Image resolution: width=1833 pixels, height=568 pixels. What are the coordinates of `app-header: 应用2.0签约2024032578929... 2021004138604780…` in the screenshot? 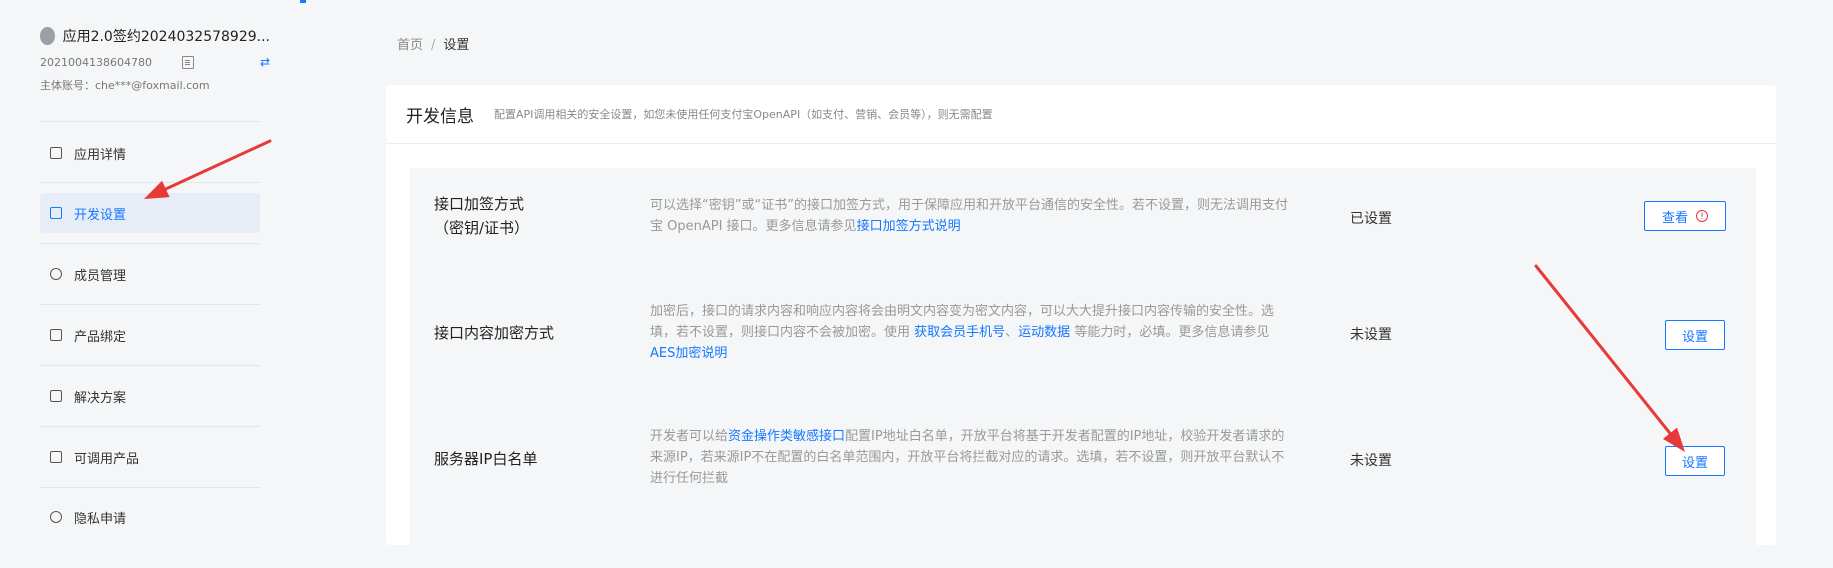 It's located at (155, 59).